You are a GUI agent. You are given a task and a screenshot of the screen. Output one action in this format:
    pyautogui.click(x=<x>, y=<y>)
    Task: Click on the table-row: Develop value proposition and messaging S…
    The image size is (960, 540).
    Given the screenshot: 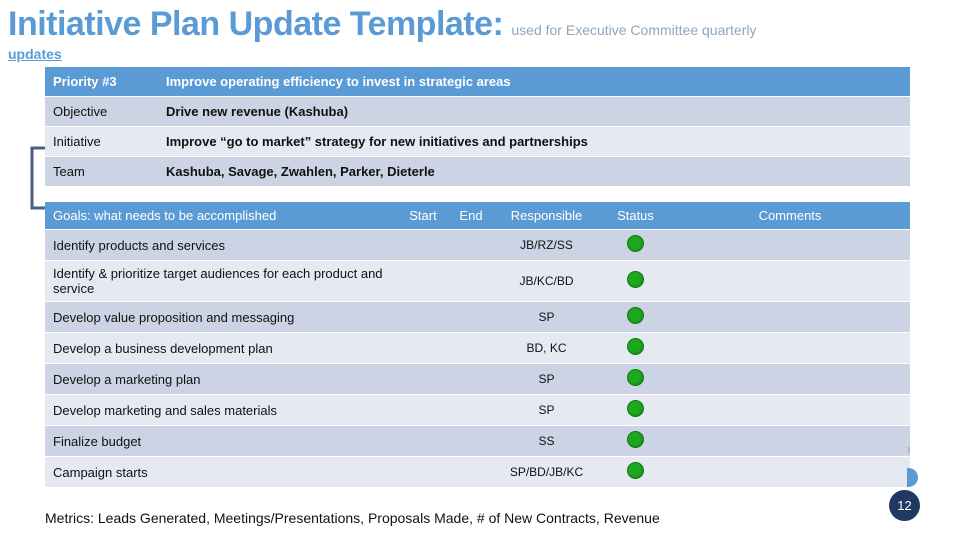 What is the action you would take?
    pyautogui.click(x=477, y=317)
    